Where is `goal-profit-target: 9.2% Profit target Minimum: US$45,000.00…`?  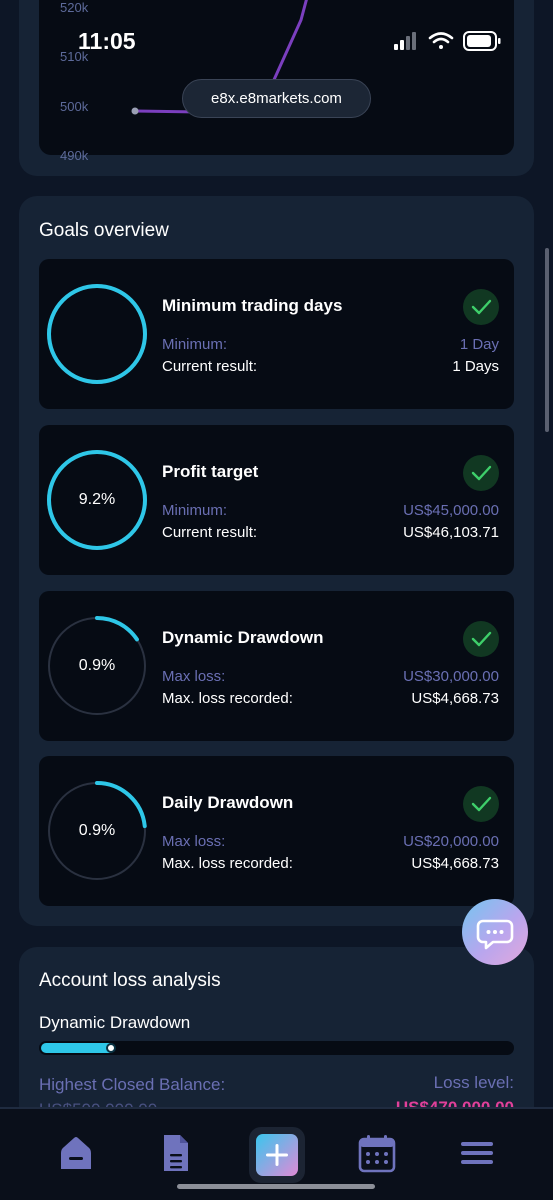
goal-profit-target: 9.2% Profit target Minimum: US$45,000.00… is located at coordinates (276, 500).